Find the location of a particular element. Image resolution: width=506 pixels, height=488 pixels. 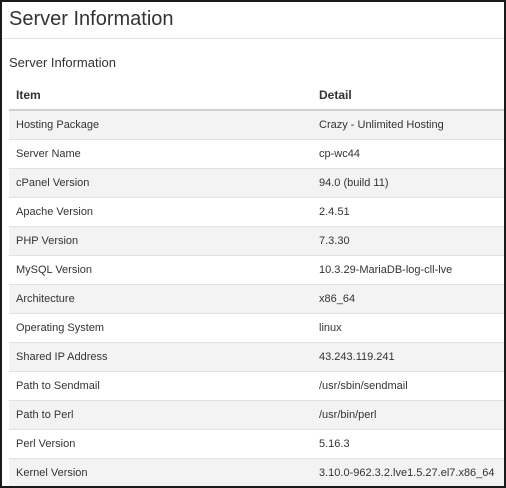

detail-cell: 43.243.119.241 is located at coordinates (408, 357).